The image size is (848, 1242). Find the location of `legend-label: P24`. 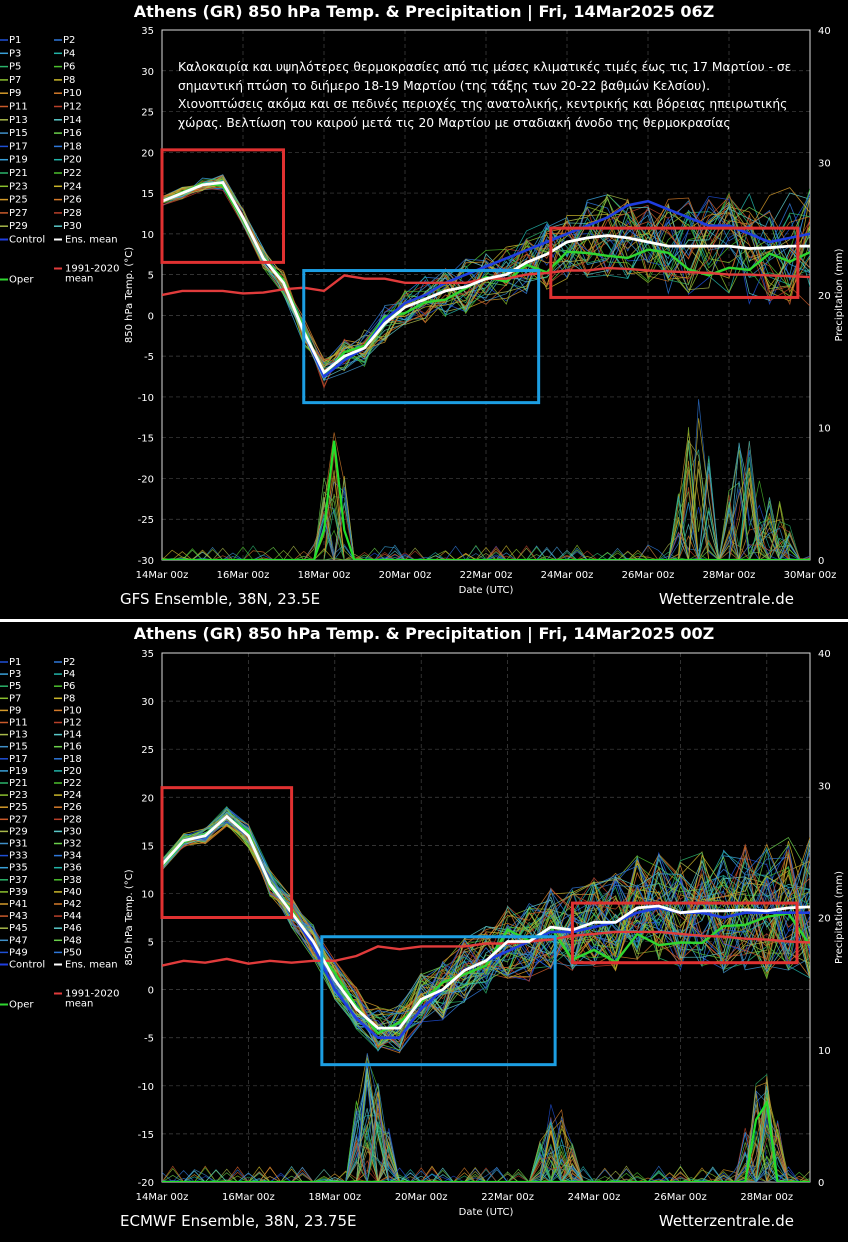

legend-label: P24 is located at coordinates (72, 795).